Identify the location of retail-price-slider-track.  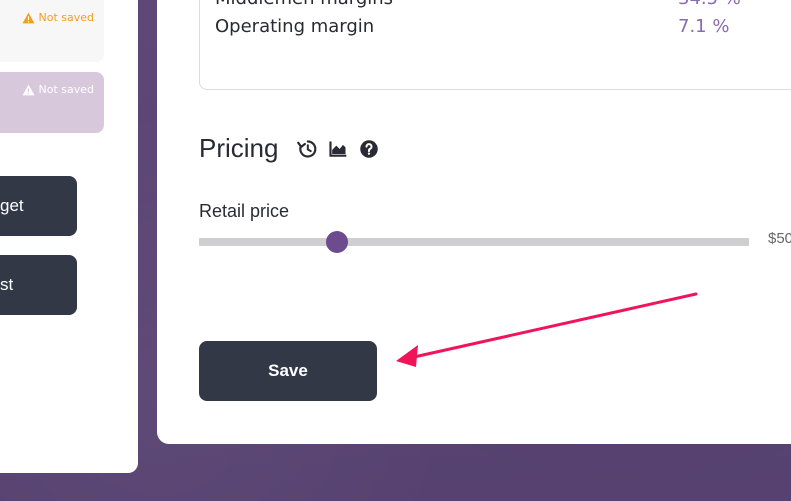
(474, 242).